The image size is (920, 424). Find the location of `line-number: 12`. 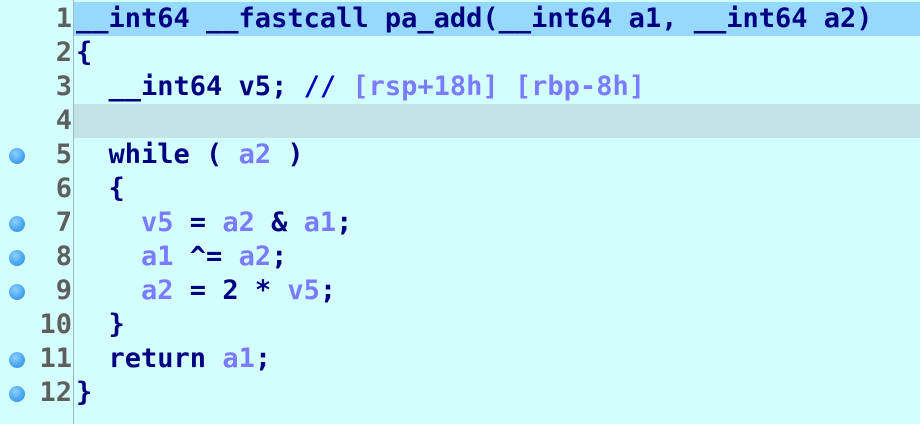

line-number: 12 is located at coordinates (55, 392).